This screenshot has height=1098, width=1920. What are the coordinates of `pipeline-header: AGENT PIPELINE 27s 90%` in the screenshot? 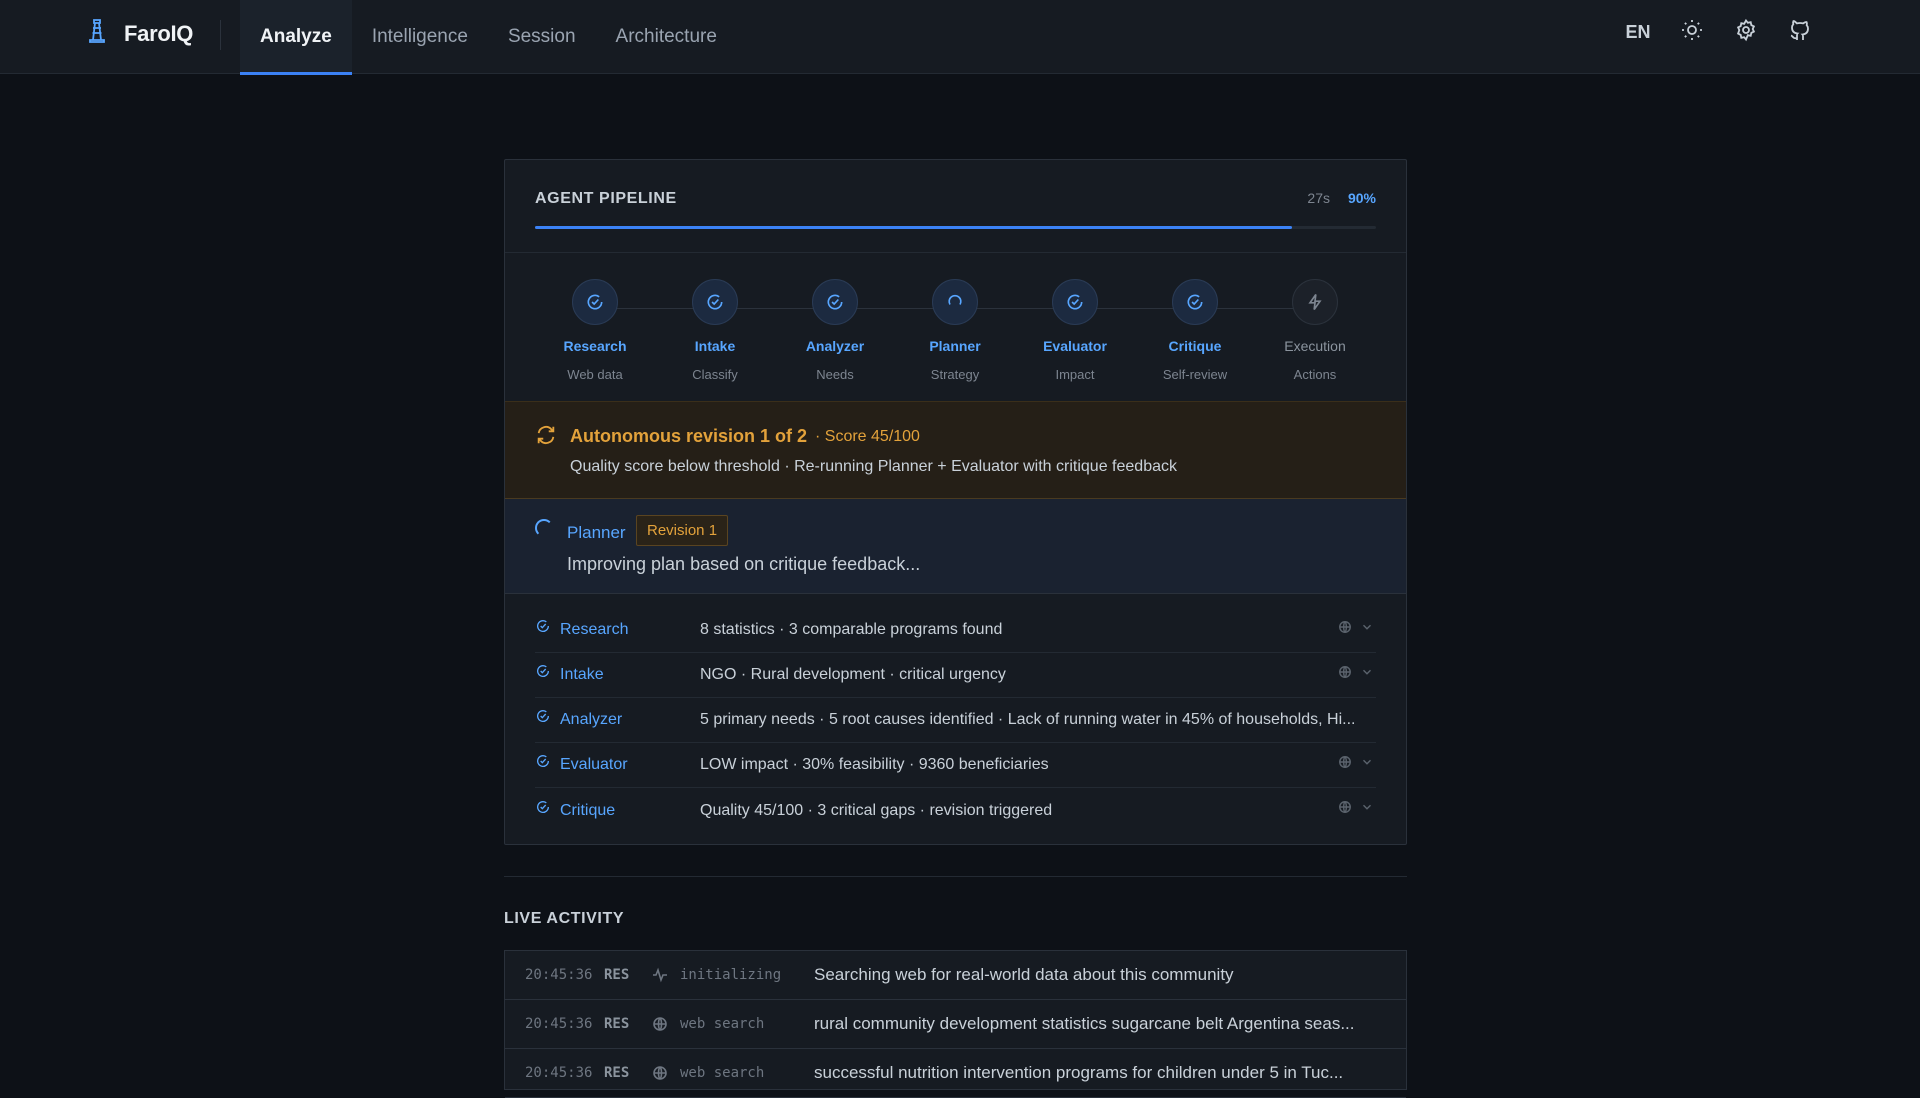 It's located at (955, 206).